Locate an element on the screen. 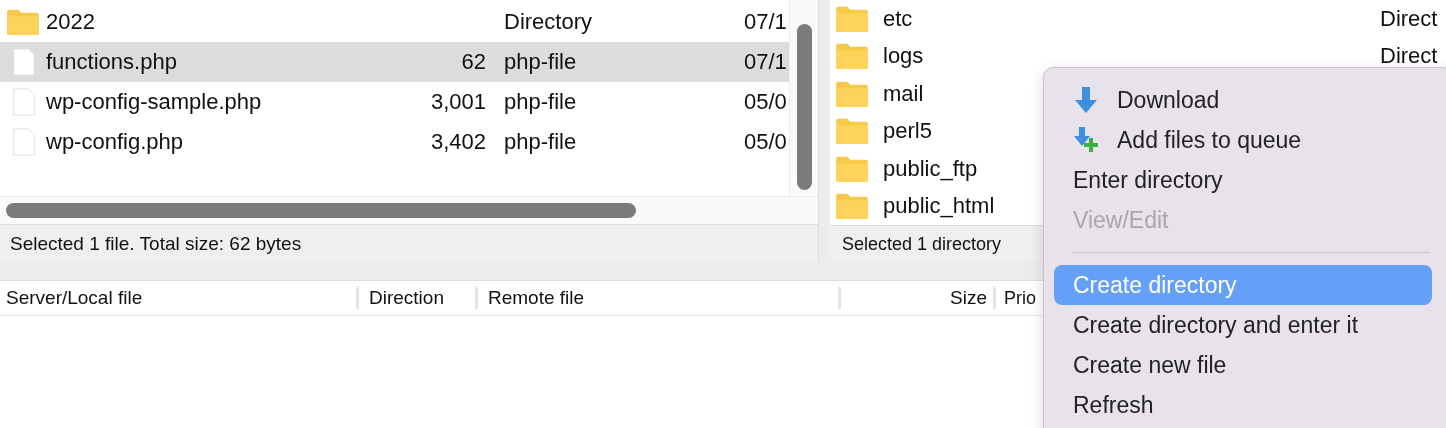 The image size is (1446, 428). status-text: Selected 1 file. Total size: 62 bytes is located at coordinates (156, 243).